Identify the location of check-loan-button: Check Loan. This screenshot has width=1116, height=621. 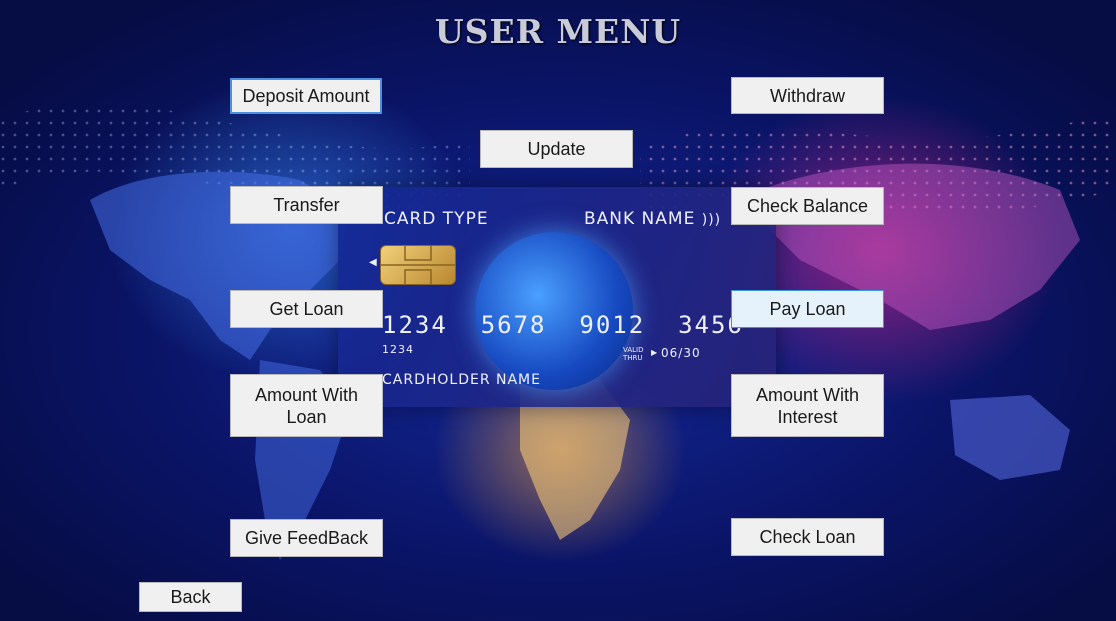
(807, 537).